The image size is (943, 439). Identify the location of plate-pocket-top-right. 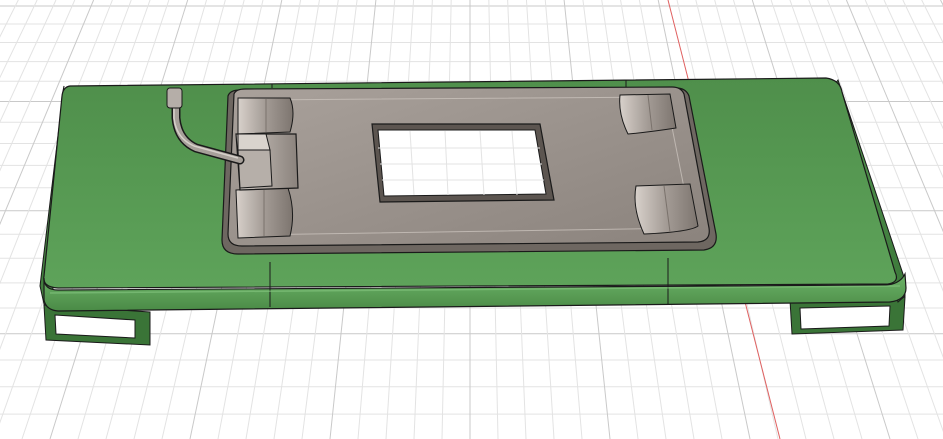
(648, 114).